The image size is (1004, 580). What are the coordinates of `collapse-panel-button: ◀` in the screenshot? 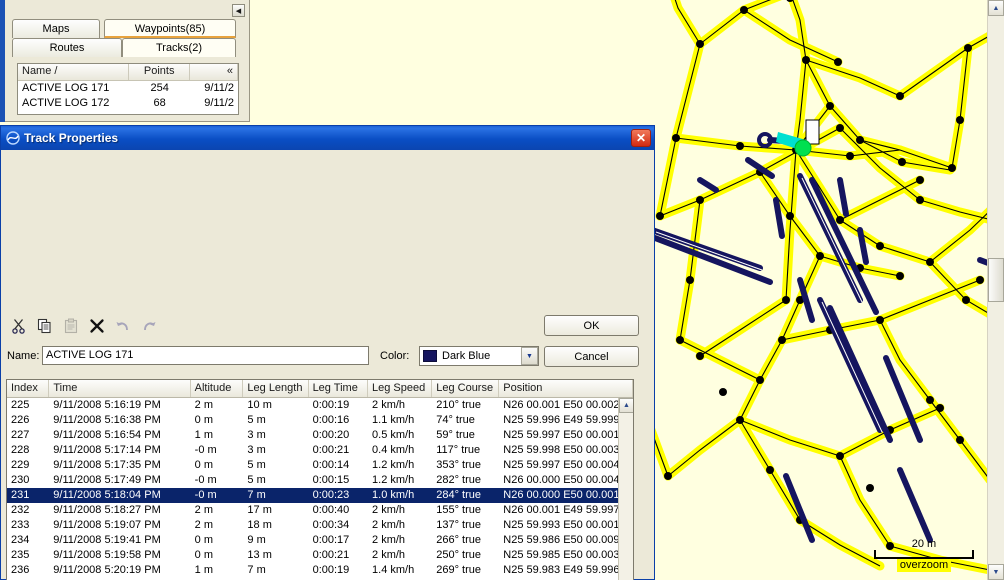 It's located at (238, 10).